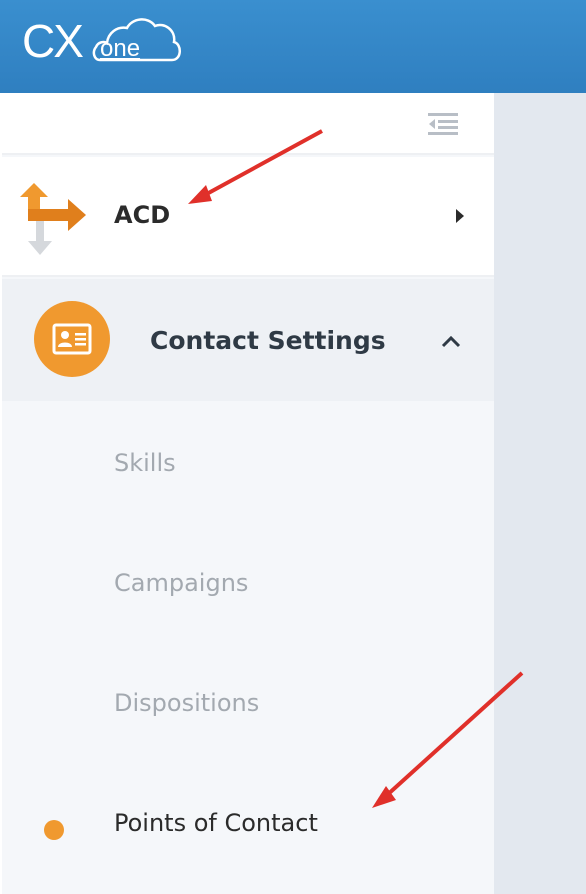 Image resolution: width=586 pixels, height=894 pixels. I want to click on contact-card-icon, so click(72, 339).